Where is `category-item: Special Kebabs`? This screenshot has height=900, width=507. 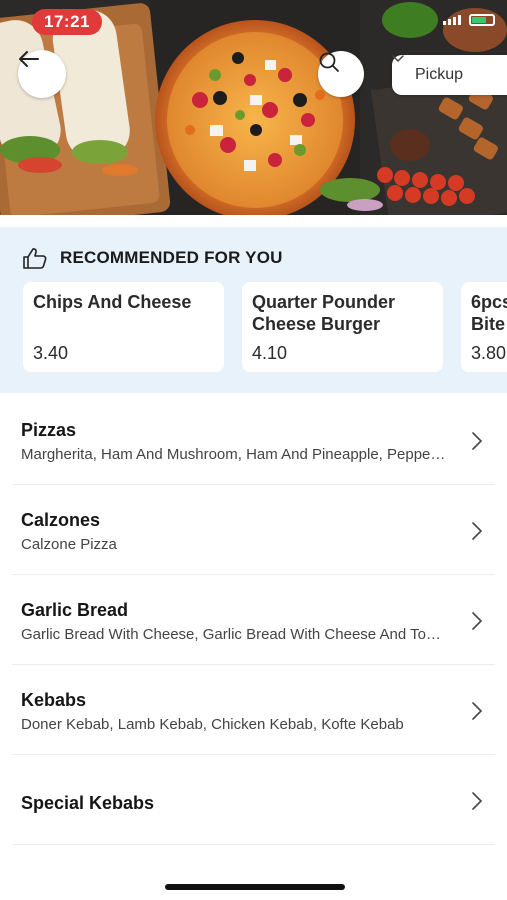
category-item: Special Kebabs is located at coordinates (253, 800).